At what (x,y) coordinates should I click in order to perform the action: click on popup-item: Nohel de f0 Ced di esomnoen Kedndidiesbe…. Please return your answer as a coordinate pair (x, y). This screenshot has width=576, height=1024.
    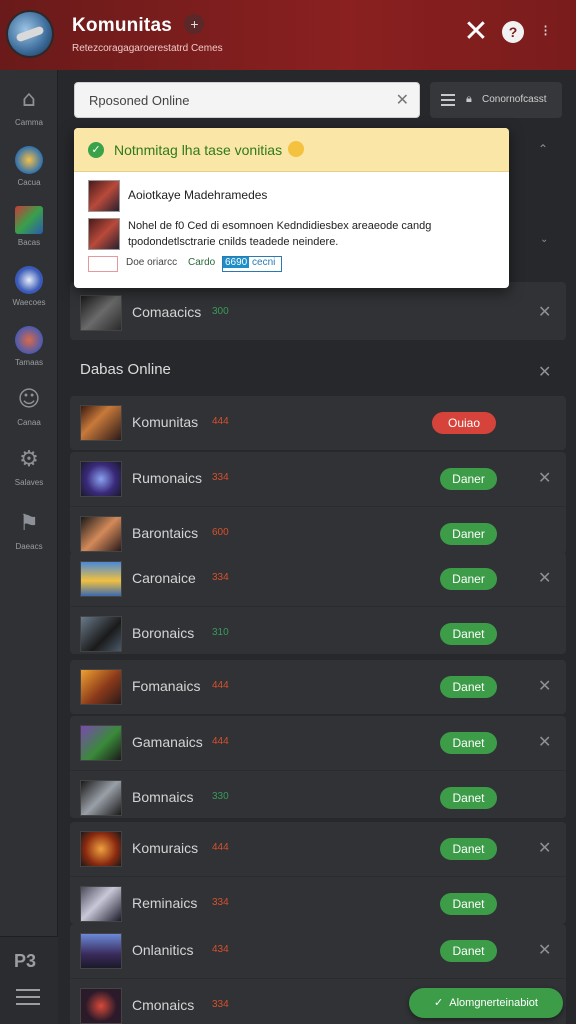
    Looking at the image, I should click on (293, 234).